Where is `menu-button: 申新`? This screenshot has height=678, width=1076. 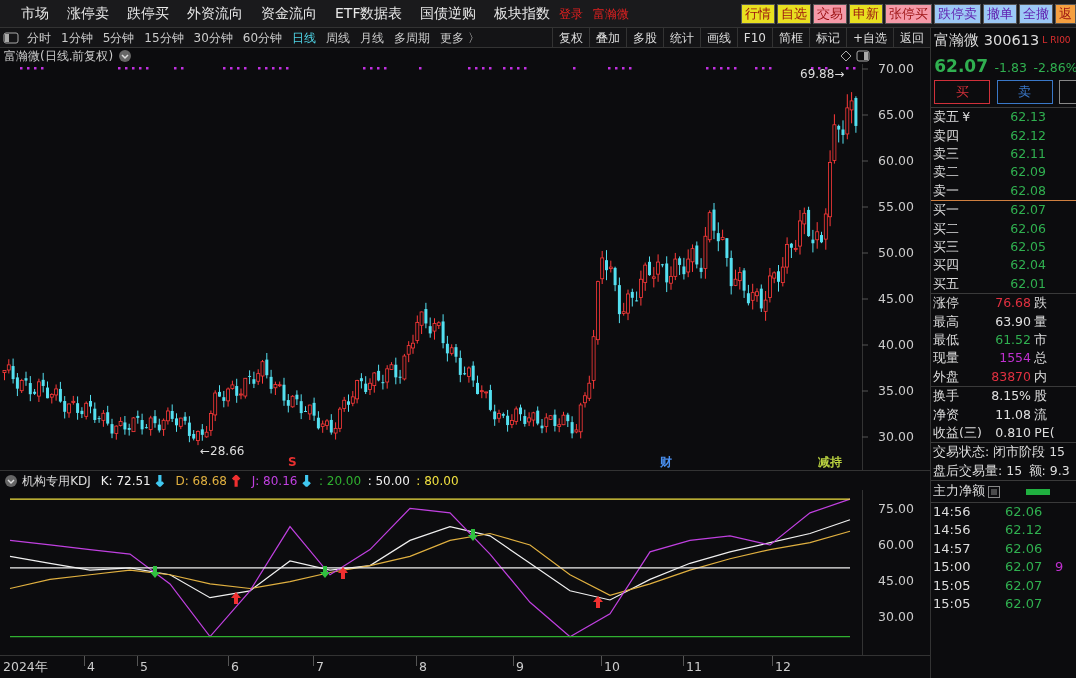
menu-button: 申新 is located at coordinates (866, 13).